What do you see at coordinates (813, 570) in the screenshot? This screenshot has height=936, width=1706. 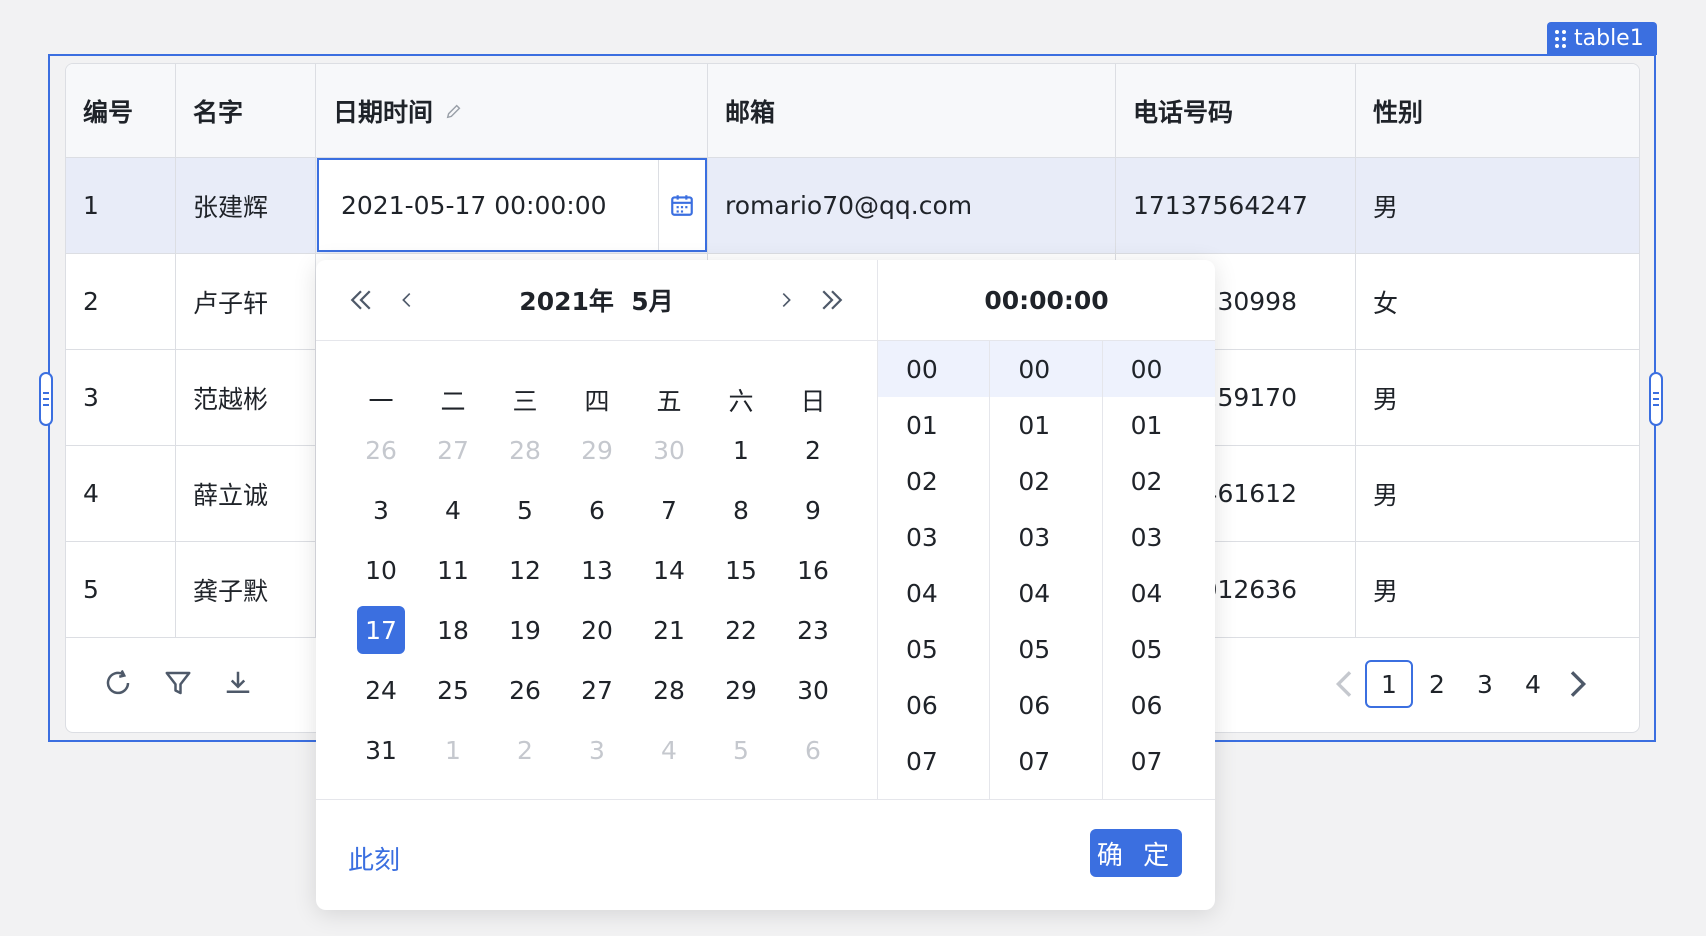 I see `day-cell: 16` at bounding box center [813, 570].